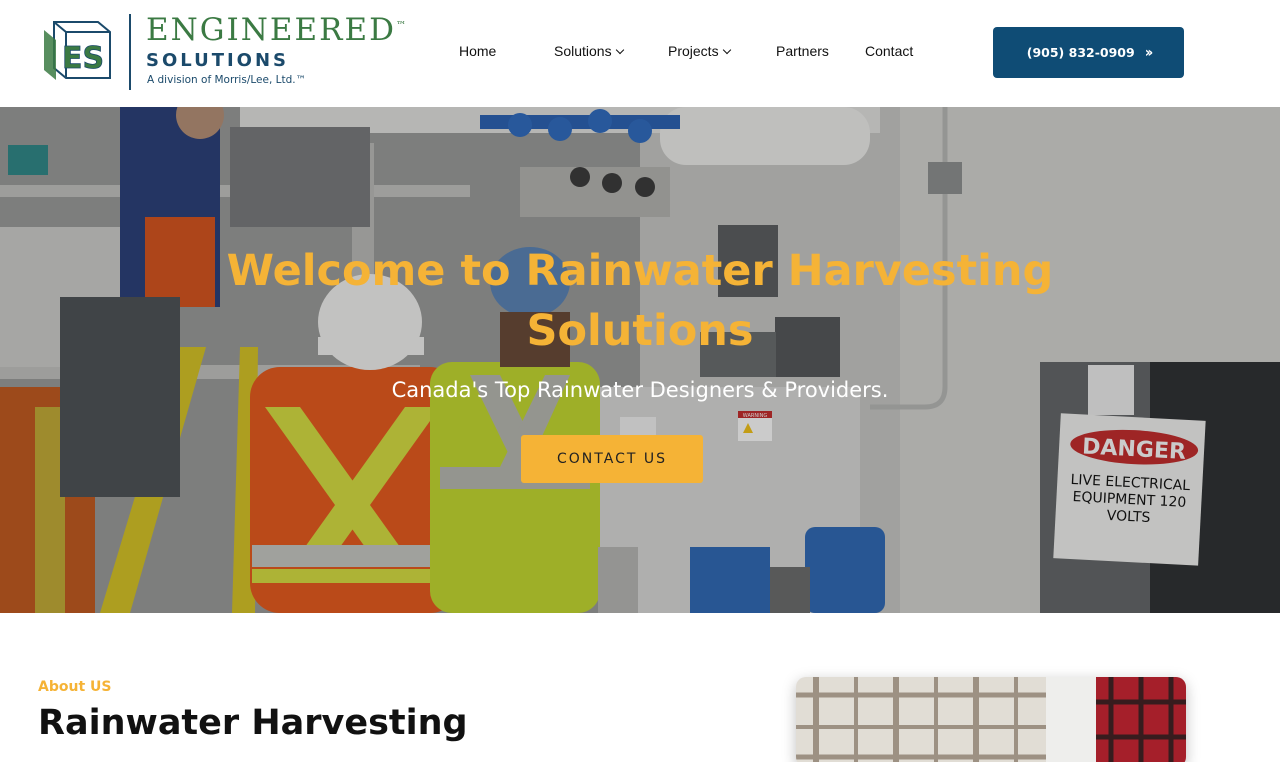  I want to click on logo-division-text: A division of Morris/Lee, Ltd.™, so click(227, 80).